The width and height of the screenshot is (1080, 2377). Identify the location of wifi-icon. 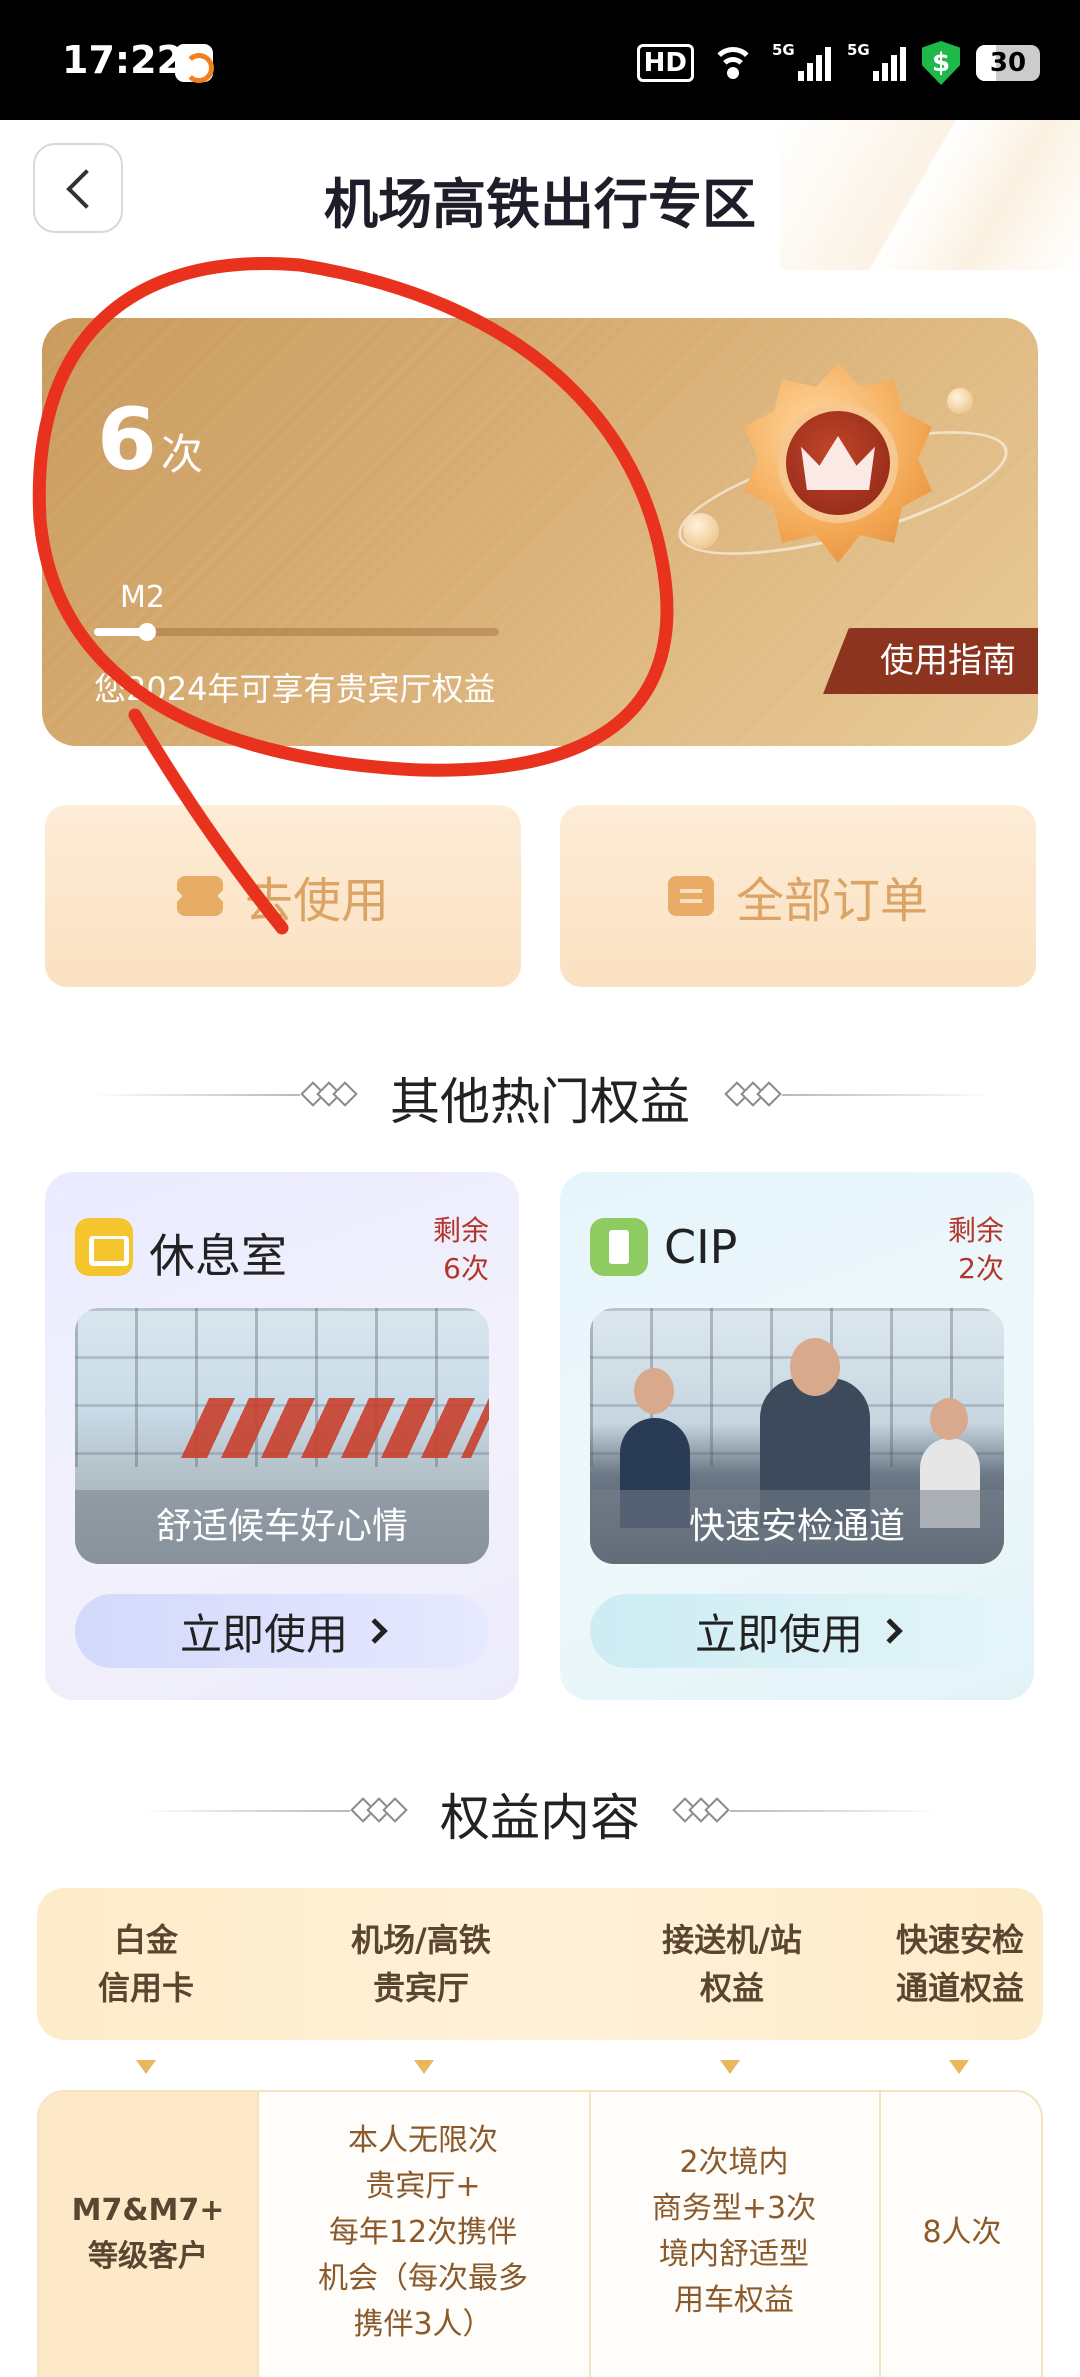
(733, 63).